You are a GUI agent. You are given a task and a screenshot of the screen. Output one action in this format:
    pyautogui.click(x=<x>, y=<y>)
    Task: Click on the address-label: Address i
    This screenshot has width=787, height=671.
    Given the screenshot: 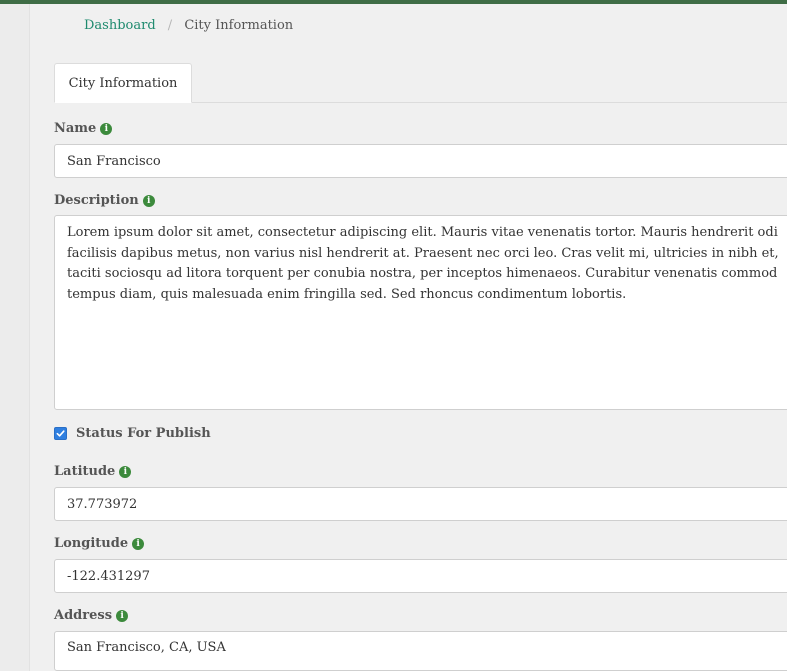 What is the action you would take?
    pyautogui.click(x=91, y=615)
    